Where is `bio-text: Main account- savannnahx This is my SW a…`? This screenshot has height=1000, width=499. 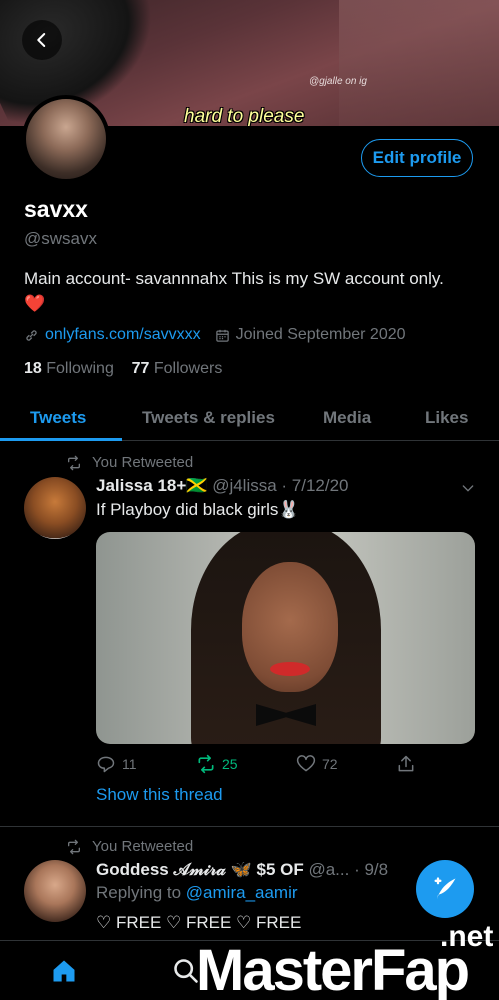
bio-text: Main account- savannnahx This is my SW a… is located at coordinates (234, 278).